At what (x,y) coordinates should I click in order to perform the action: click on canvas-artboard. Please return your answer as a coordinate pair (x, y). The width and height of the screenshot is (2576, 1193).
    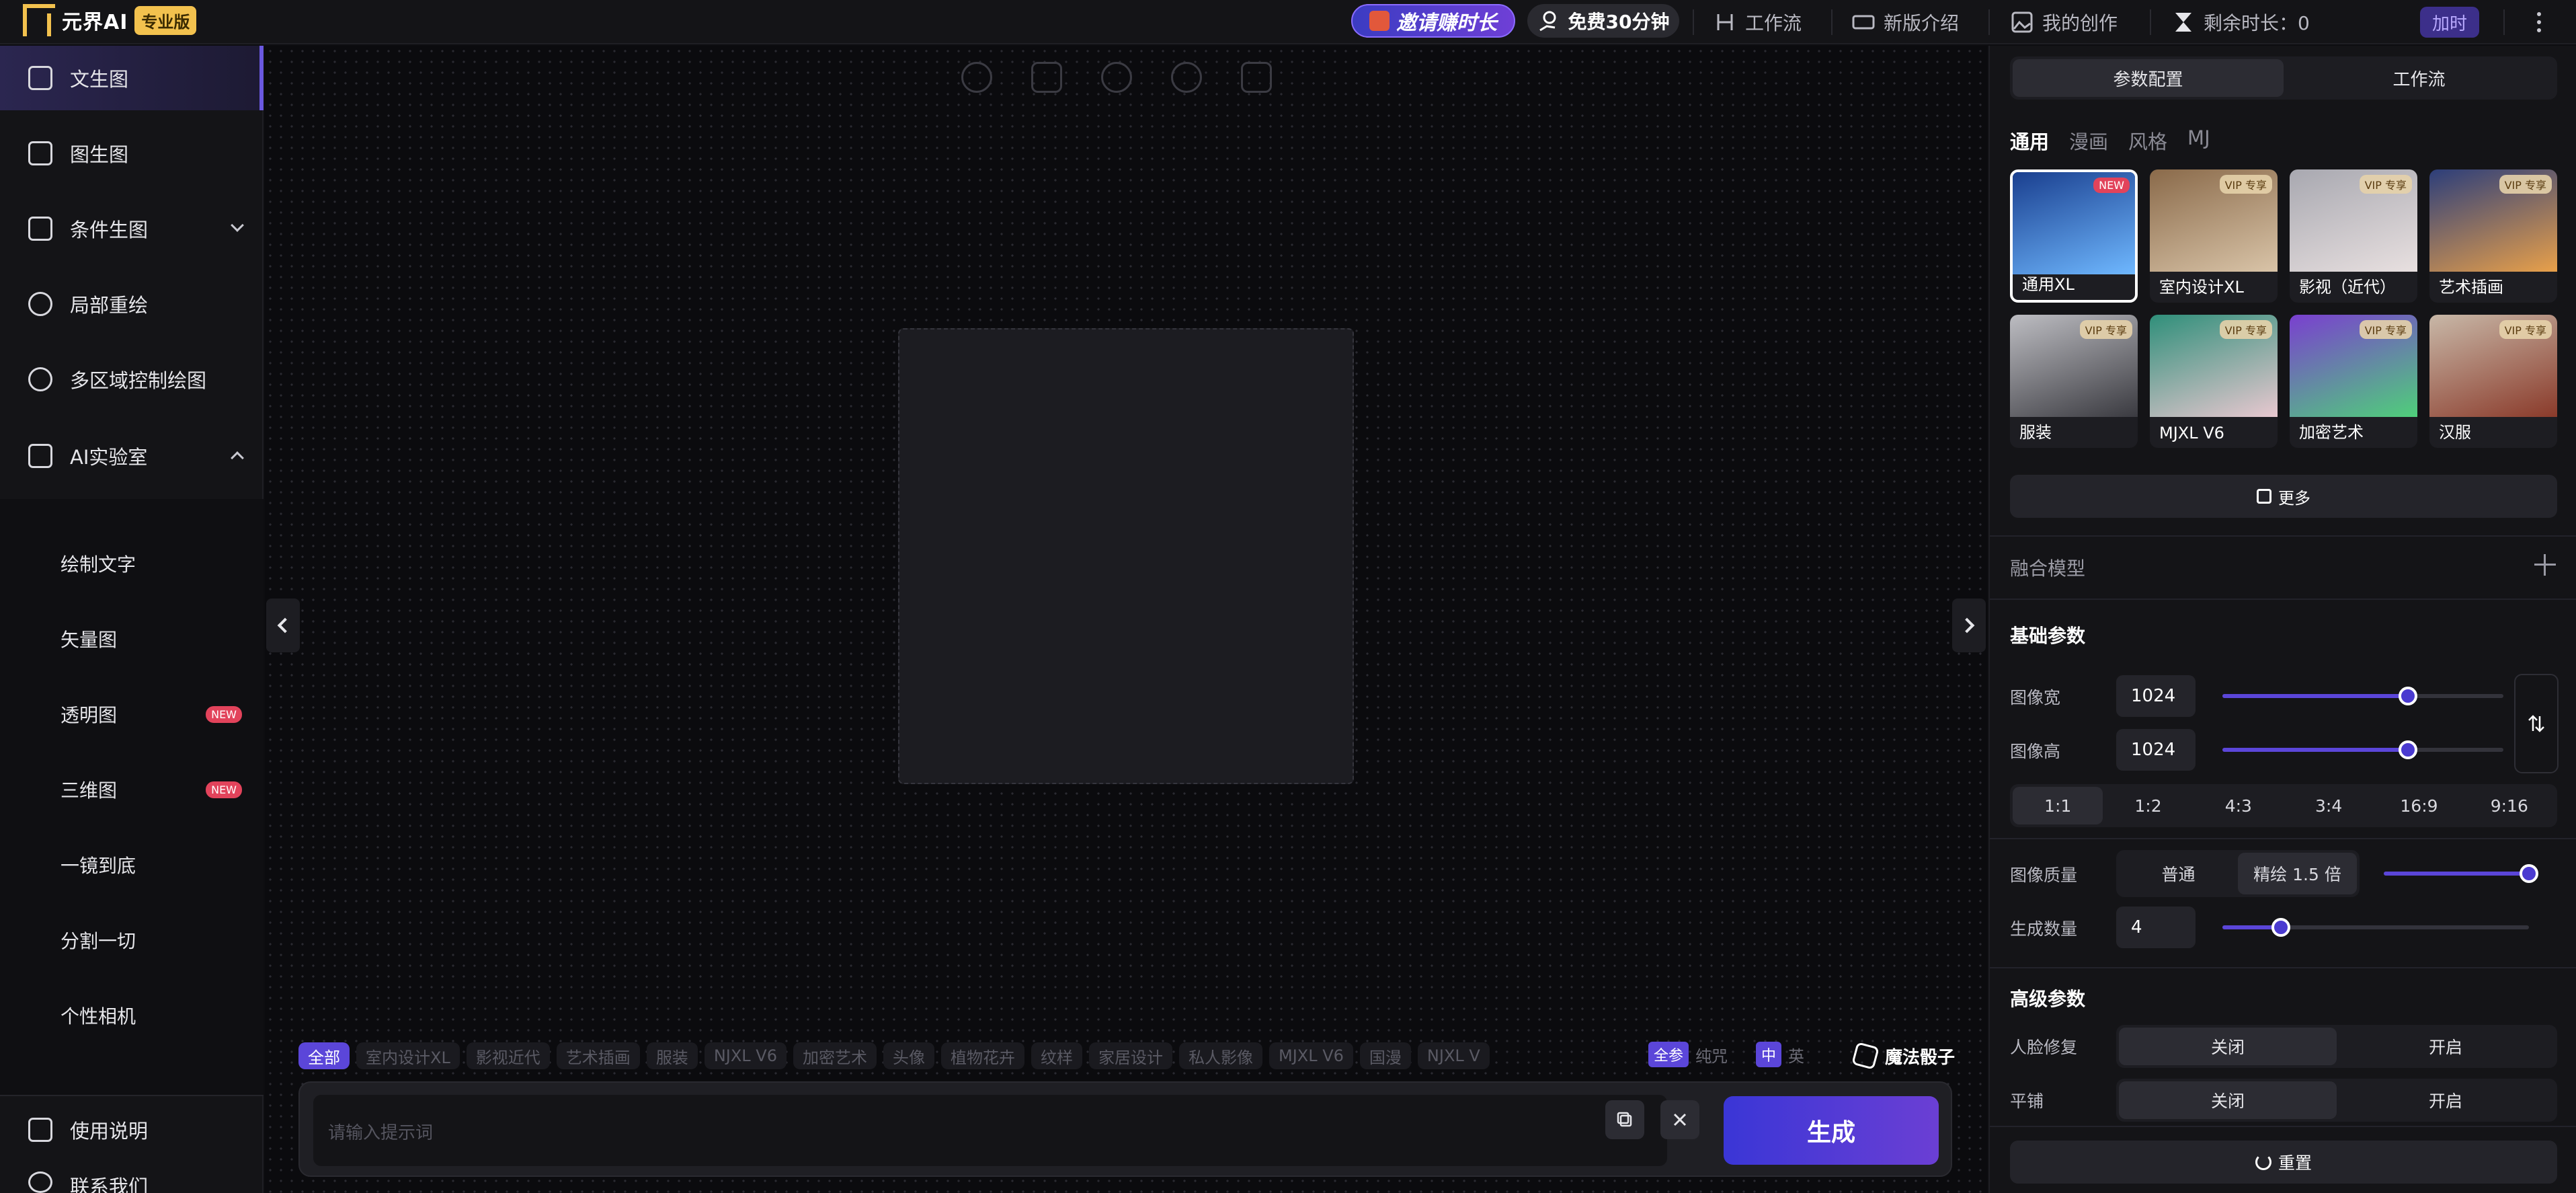
    Looking at the image, I should click on (1126, 556).